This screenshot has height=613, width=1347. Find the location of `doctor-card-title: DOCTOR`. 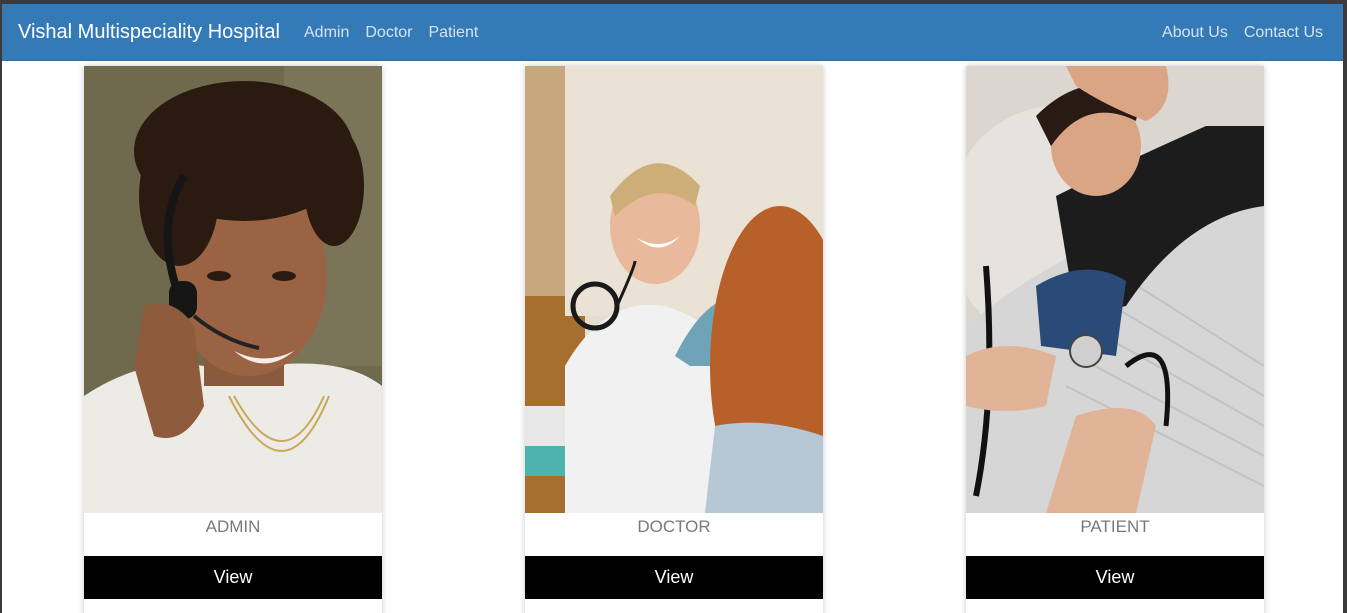

doctor-card-title: DOCTOR is located at coordinates (674, 526).